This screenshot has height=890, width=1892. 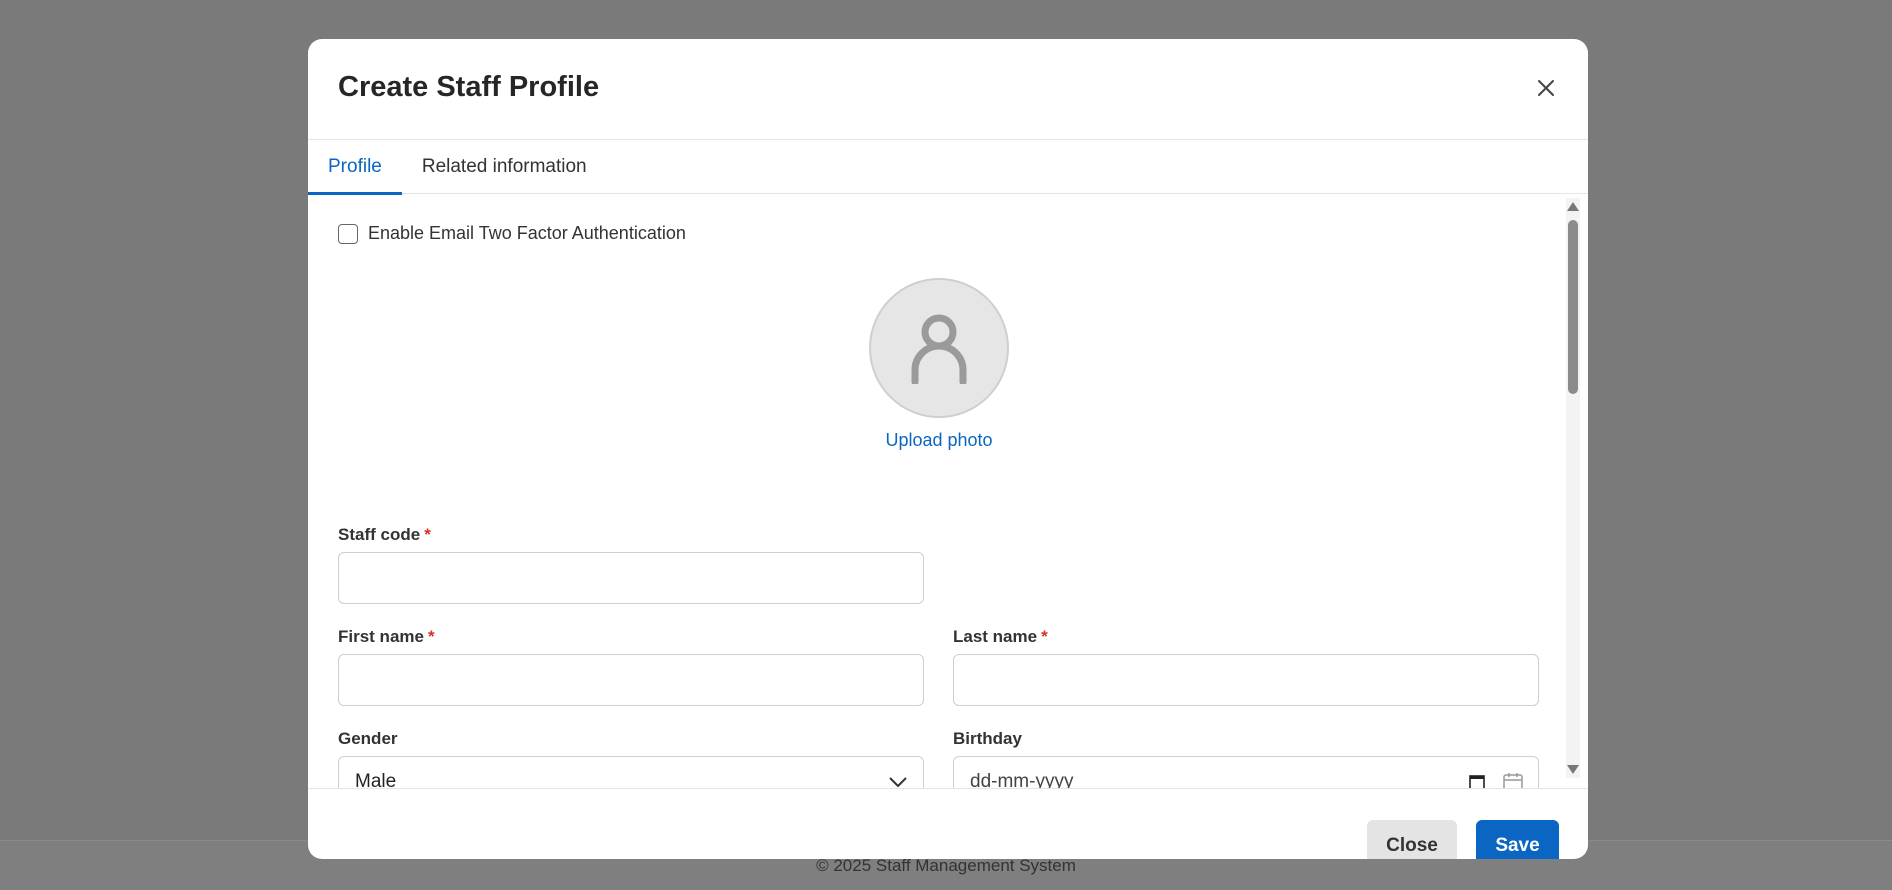 I want to click on birthday-label-text: Birthday, so click(x=987, y=738).